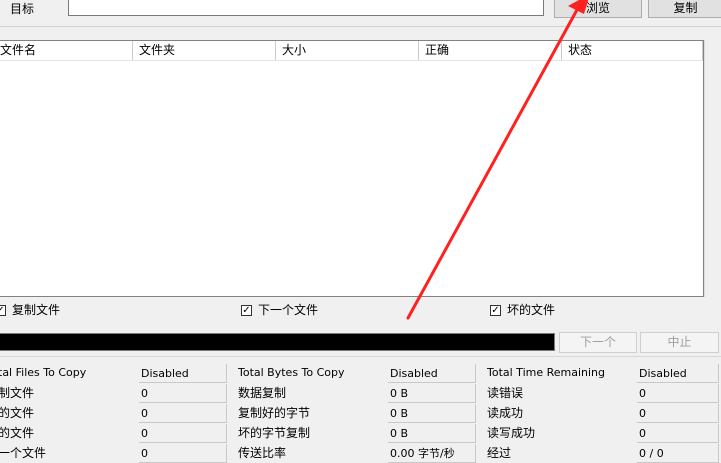  I want to click on file-list-header: 文件名 文件夹 大小 正确 状态, so click(351, 51).